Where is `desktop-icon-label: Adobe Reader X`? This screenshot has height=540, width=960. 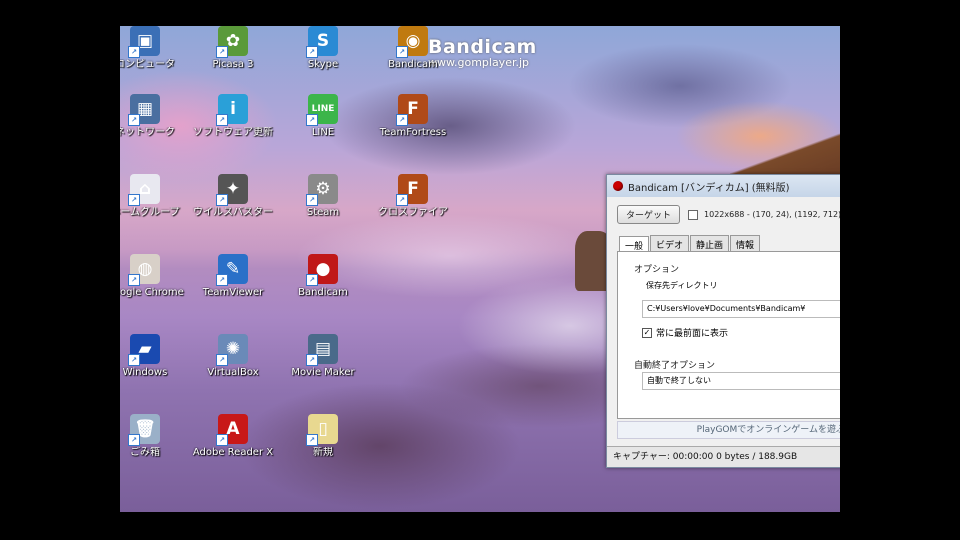
desktop-icon-label: Adobe Reader X is located at coordinates (233, 452).